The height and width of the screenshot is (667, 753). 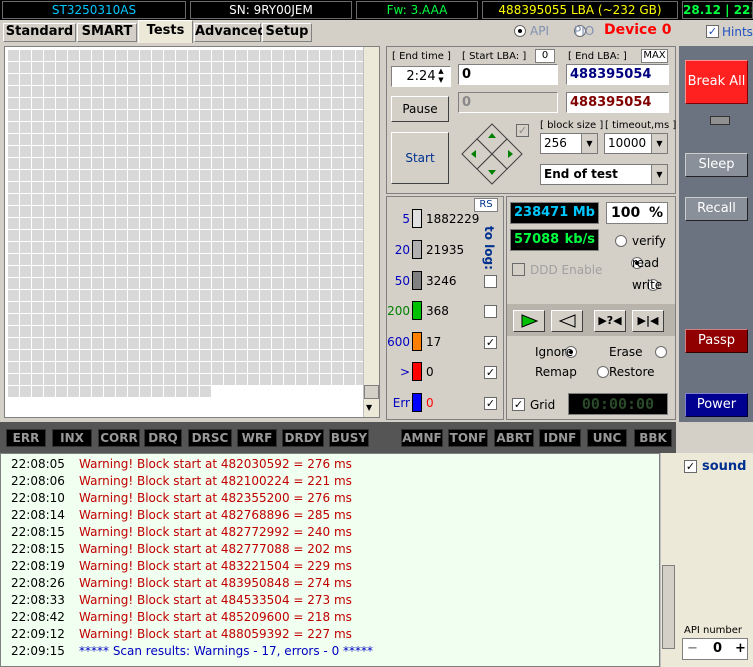 I want to click on play-button, so click(x=529, y=321).